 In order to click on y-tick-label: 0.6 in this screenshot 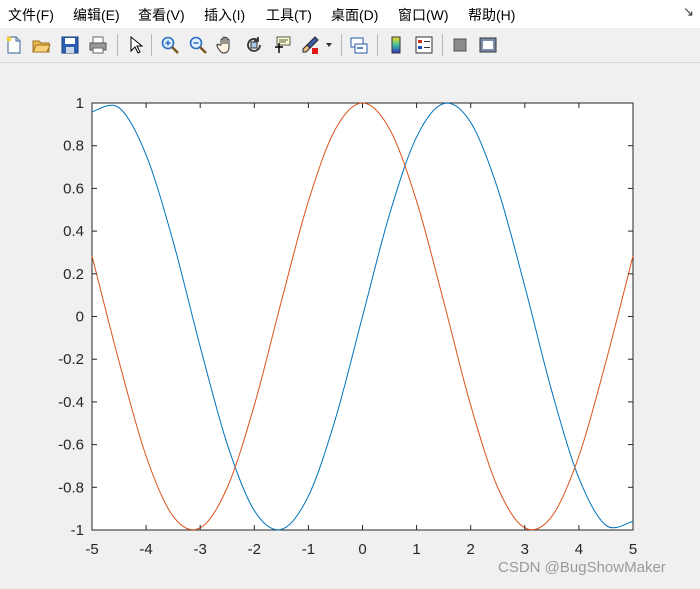, I will do `click(73, 188)`.